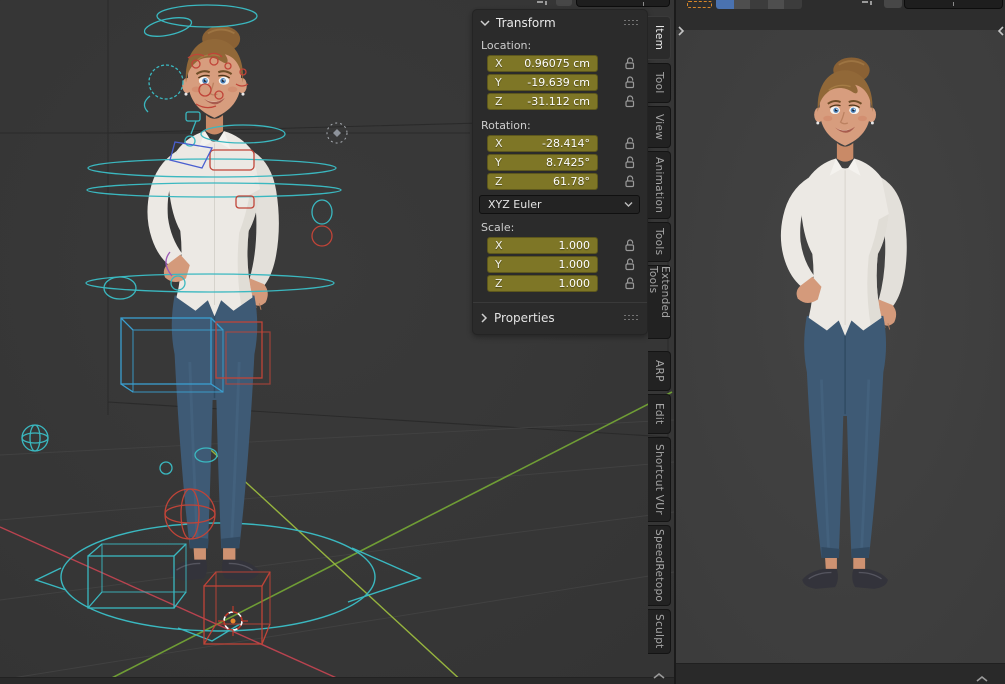 The height and width of the screenshot is (684, 1005). What do you see at coordinates (659, 83) in the screenshot?
I see `sidebar-tab-tool: Tool` at bounding box center [659, 83].